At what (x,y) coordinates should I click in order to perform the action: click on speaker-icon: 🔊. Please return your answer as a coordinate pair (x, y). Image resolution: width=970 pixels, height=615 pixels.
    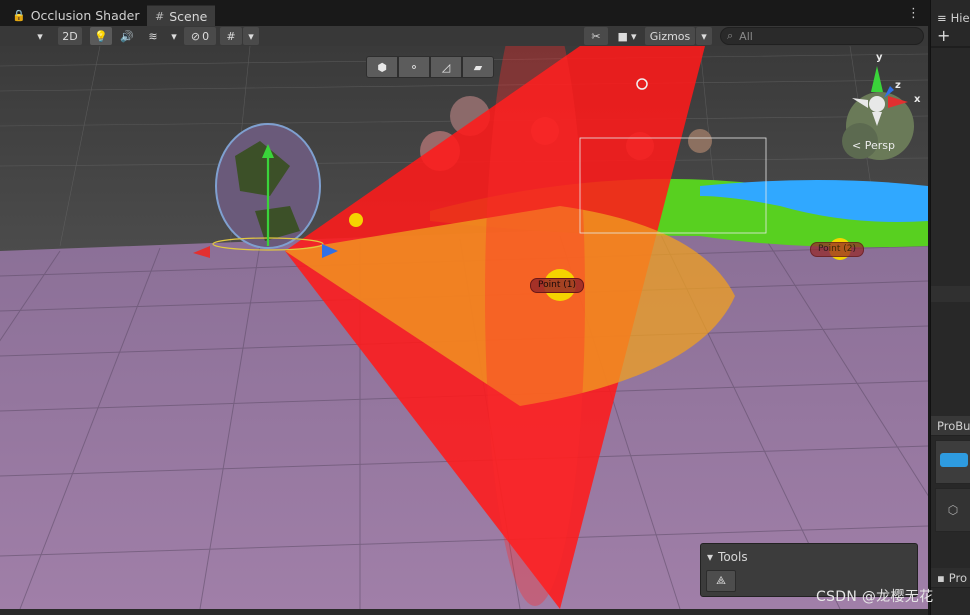
    Looking at the image, I should click on (127, 36).